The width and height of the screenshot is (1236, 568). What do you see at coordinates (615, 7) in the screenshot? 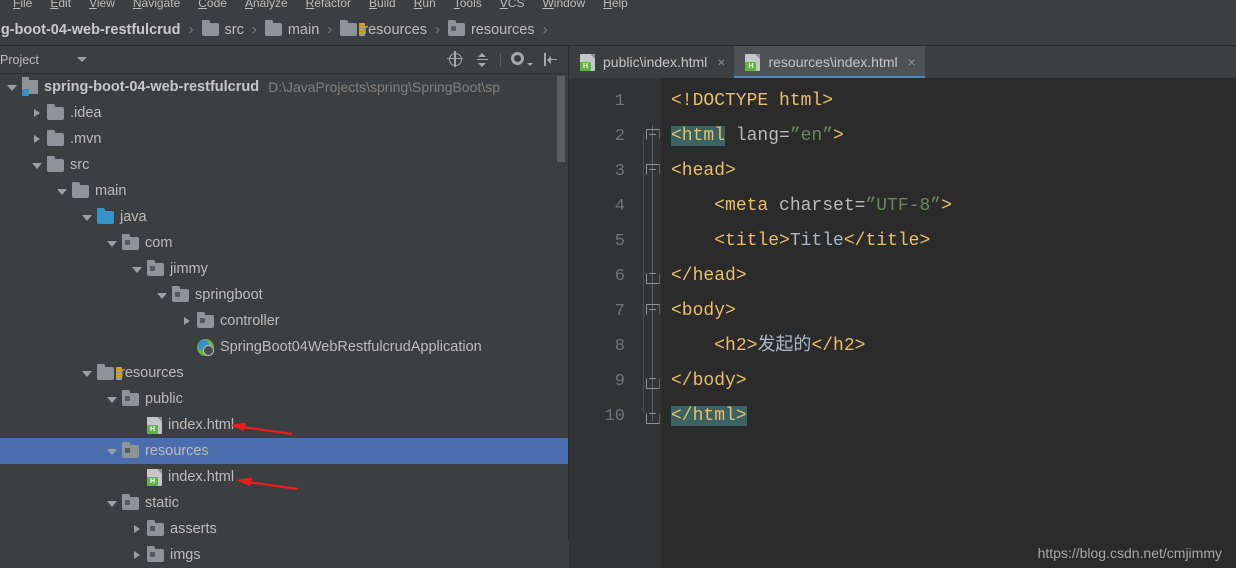
I see `menu-item-help: Help` at bounding box center [615, 7].